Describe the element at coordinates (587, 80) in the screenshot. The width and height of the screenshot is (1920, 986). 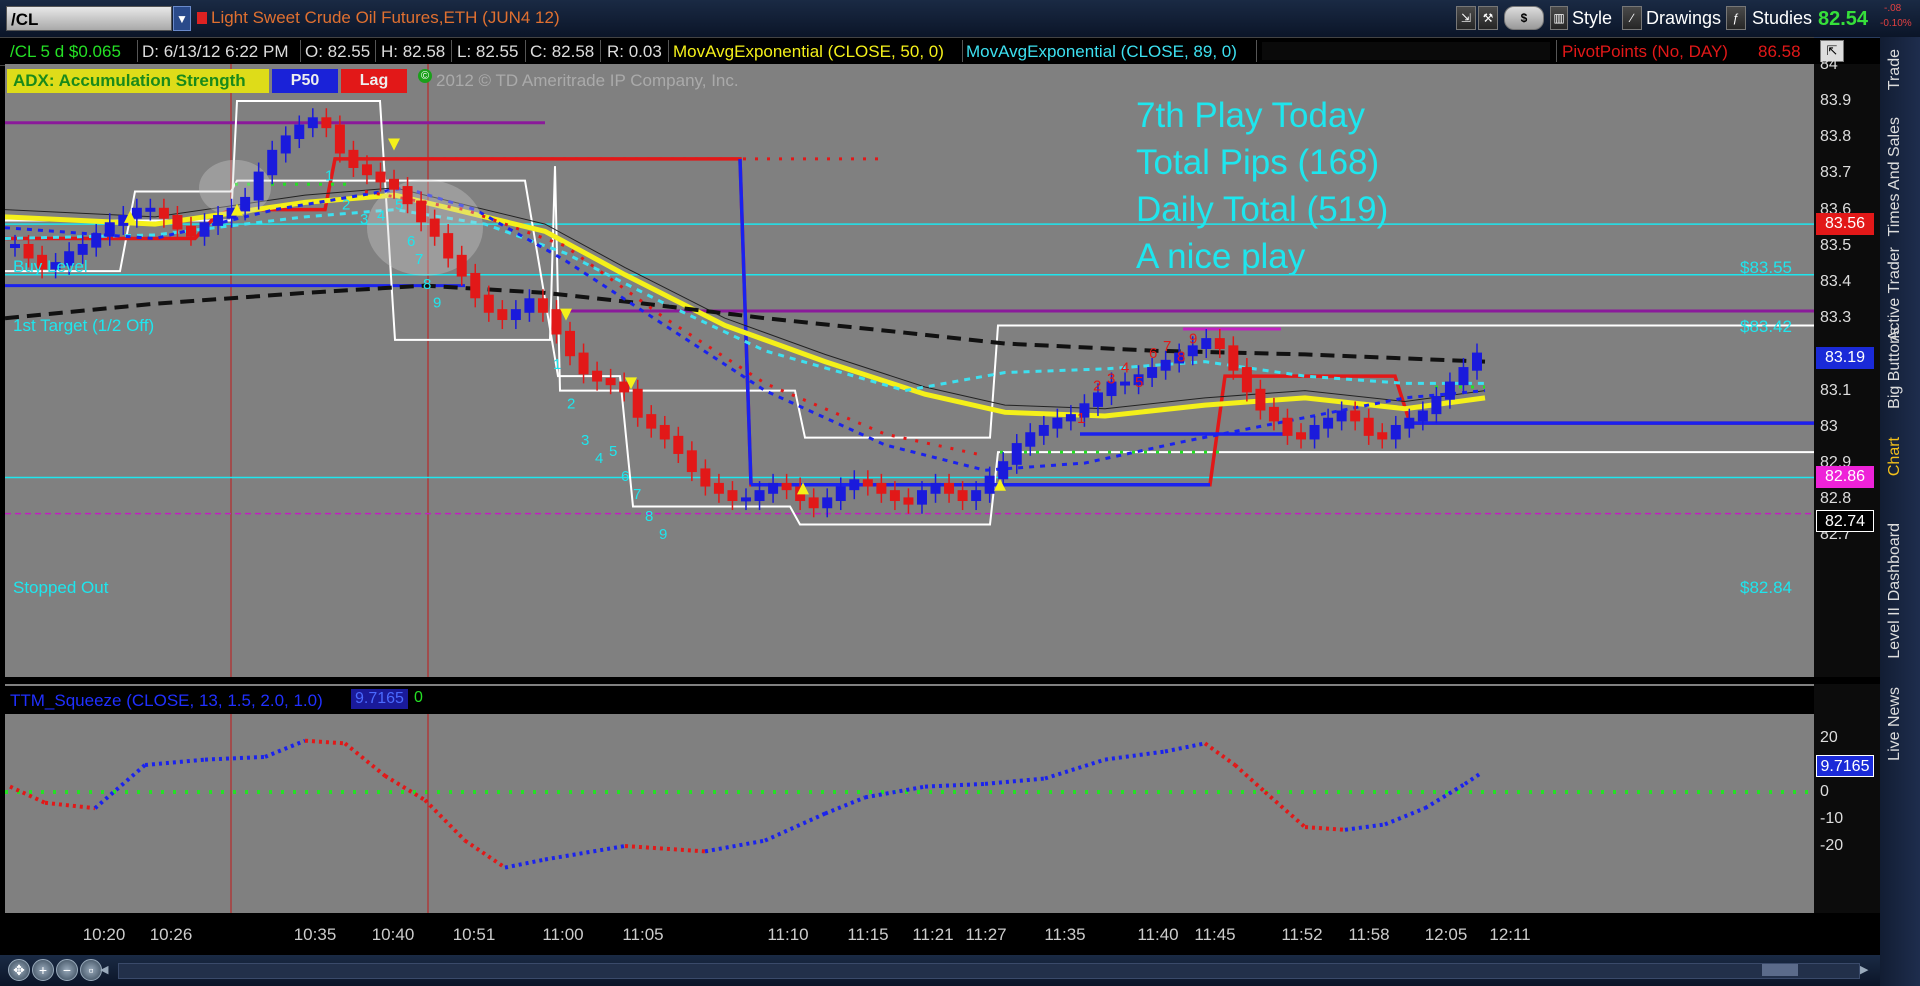
I see `copyright-text: 2012 © TD Ameritrade IP Company, Inc.` at that location.